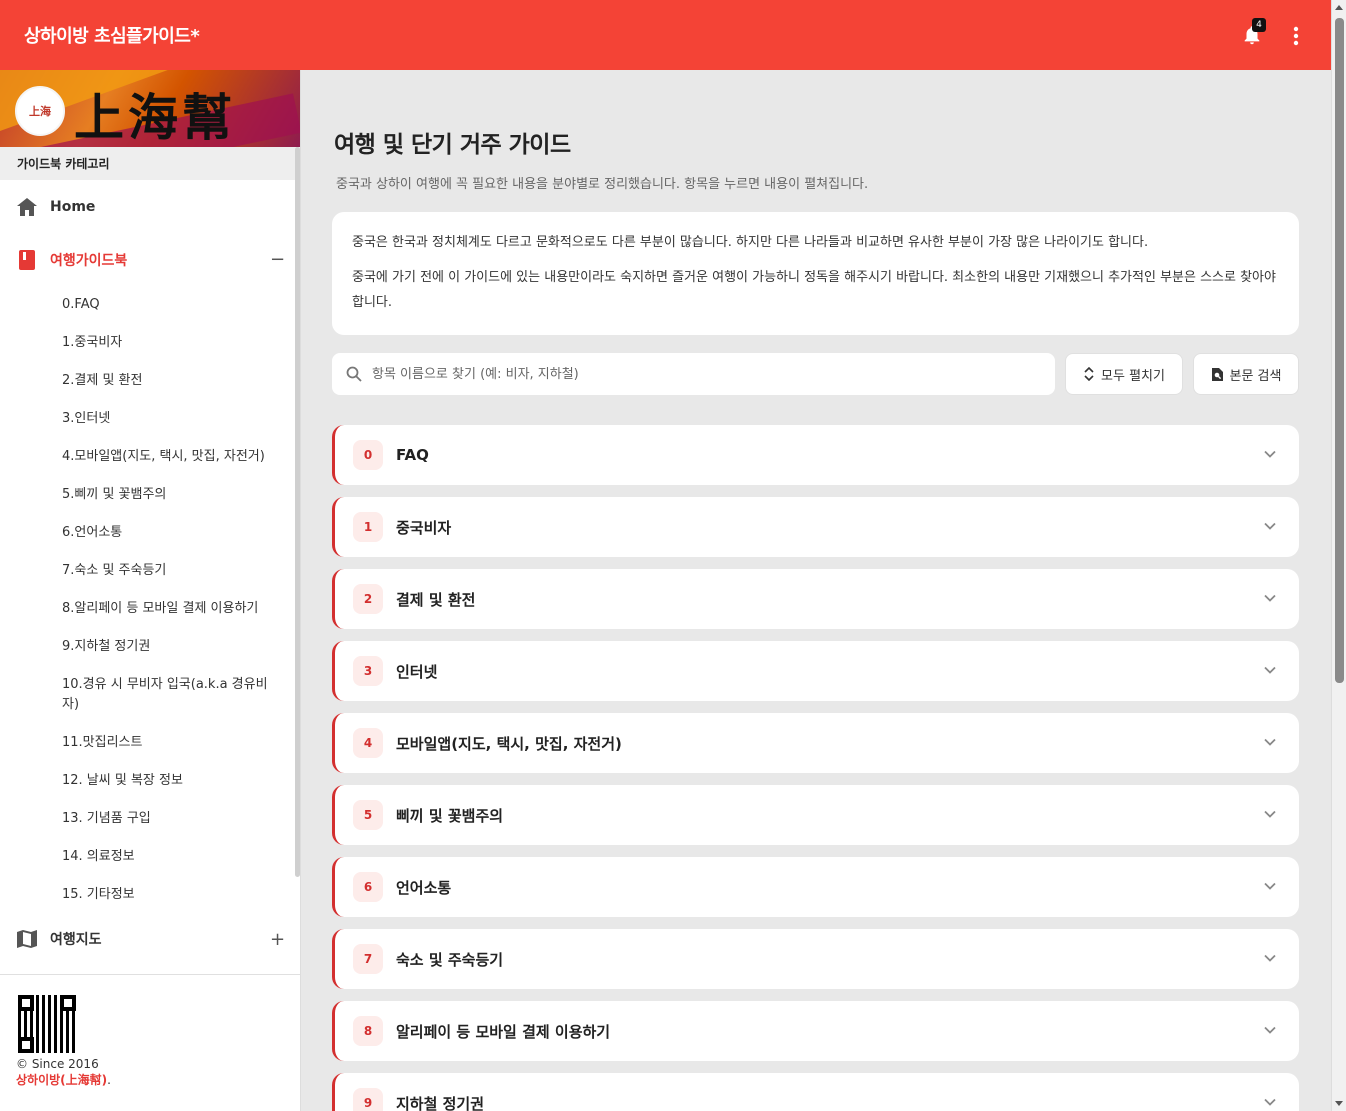 Image resolution: width=1346 pixels, height=1111 pixels. I want to click on scroll-down-arrow, so click(1339, 1103).